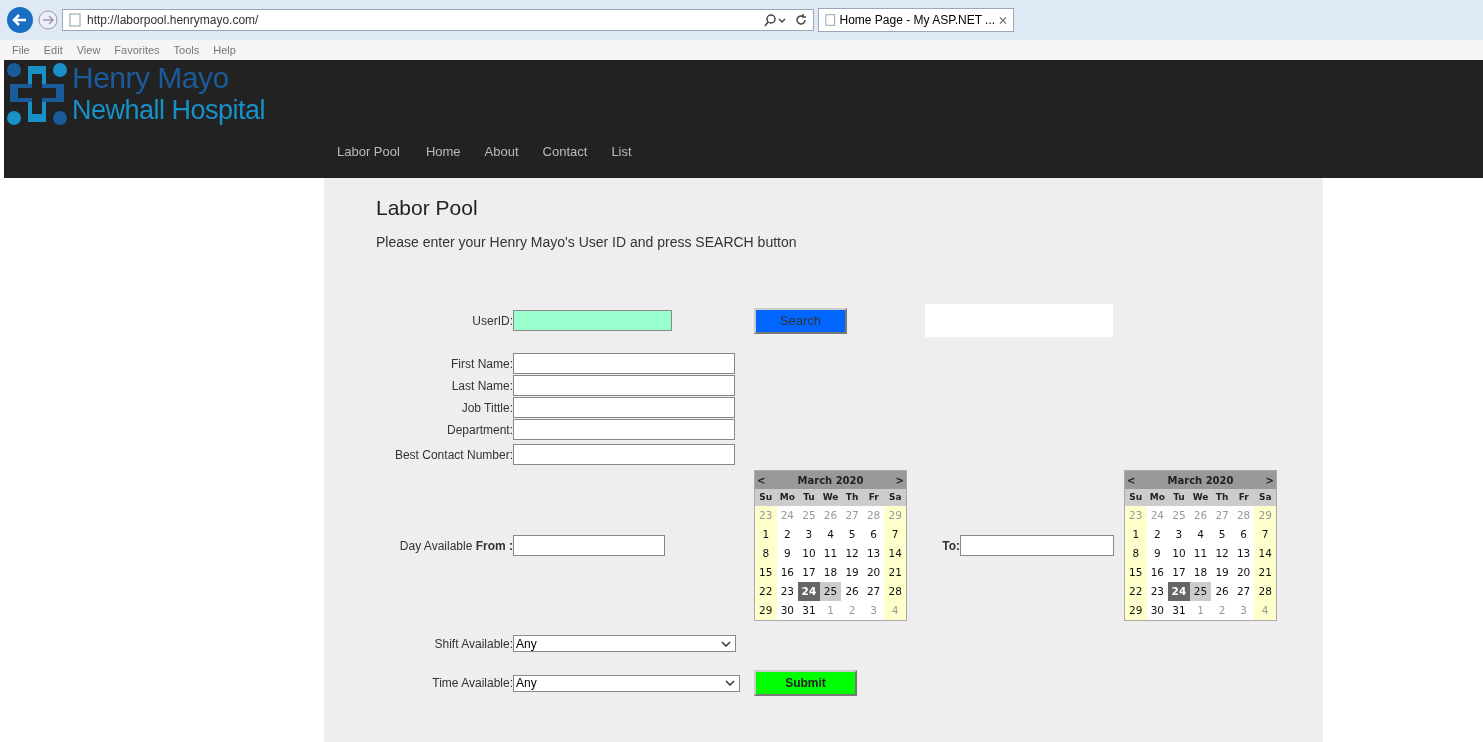 The image size is (1483, 742). What do you see at coordinates (624, 643) in the screenshot?
I see `shift-dropdown: Any` at bounding box center [624, 643].